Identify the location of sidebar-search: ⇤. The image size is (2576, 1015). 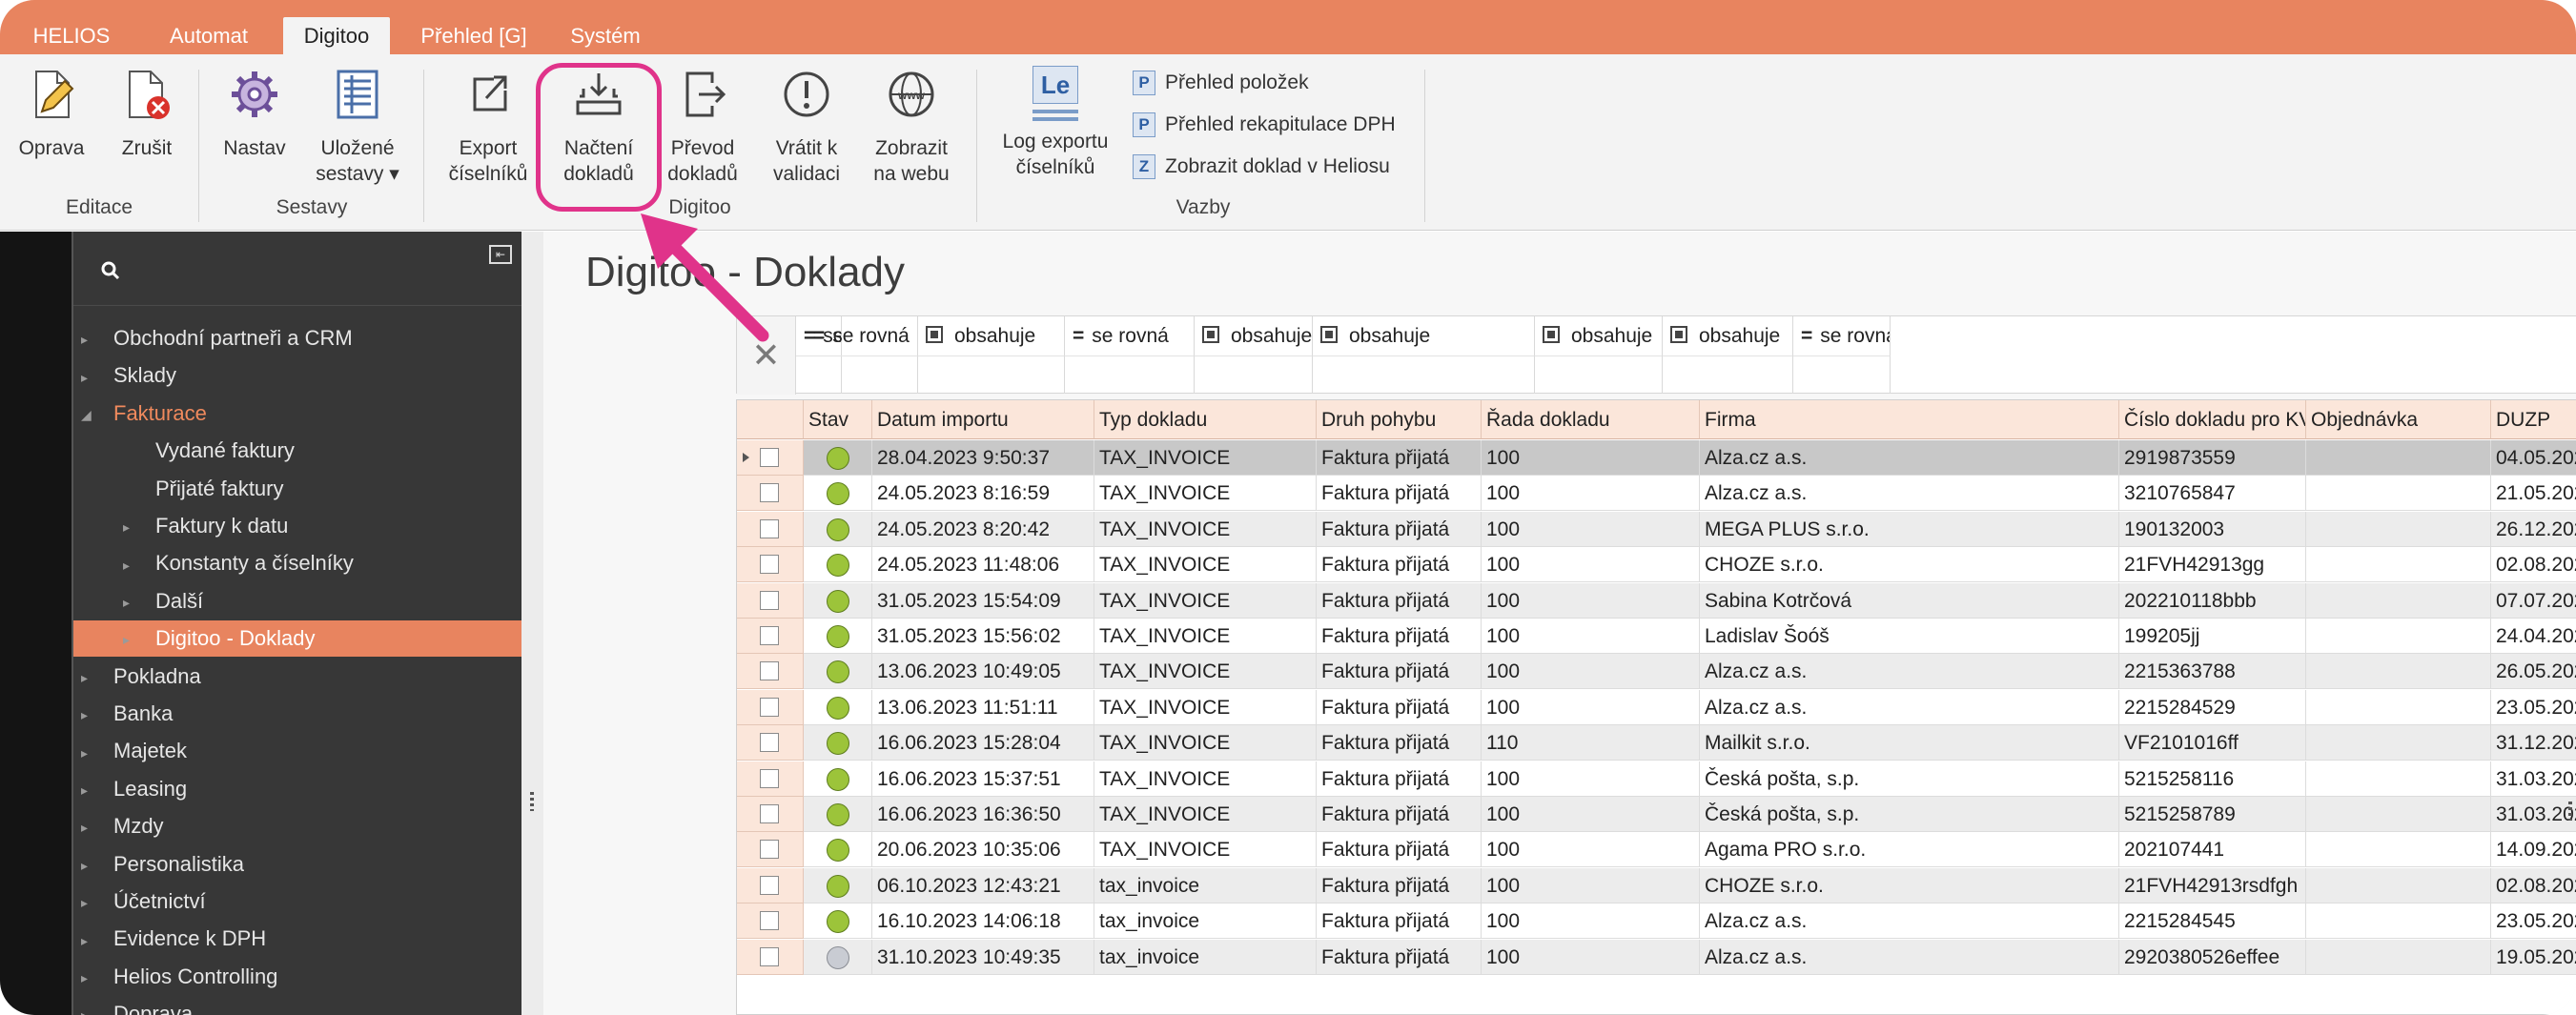
(297, 269).